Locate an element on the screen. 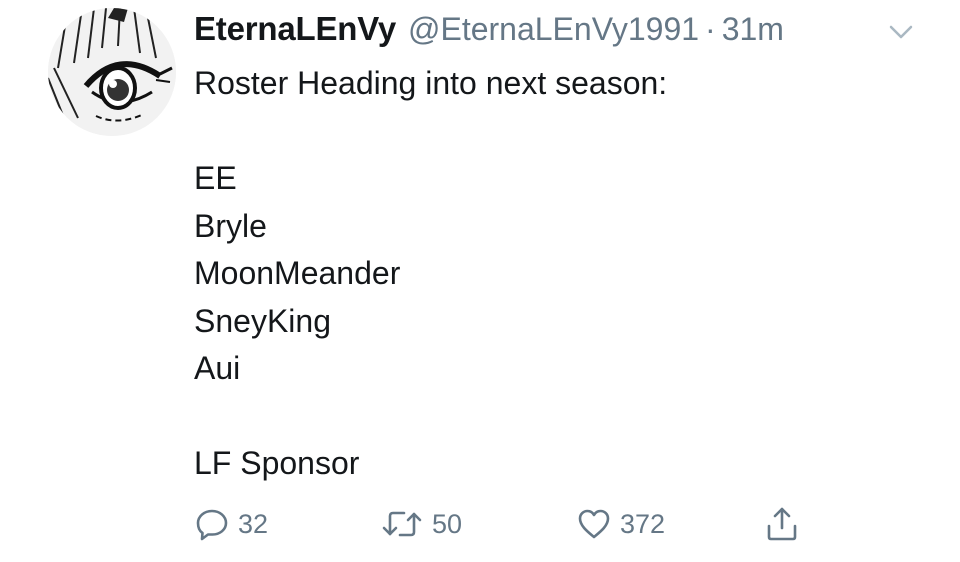 Image resolution: width=960 pixels, height=562 pixels. tweet-text-line: EE is located at coordinates (215, 178).